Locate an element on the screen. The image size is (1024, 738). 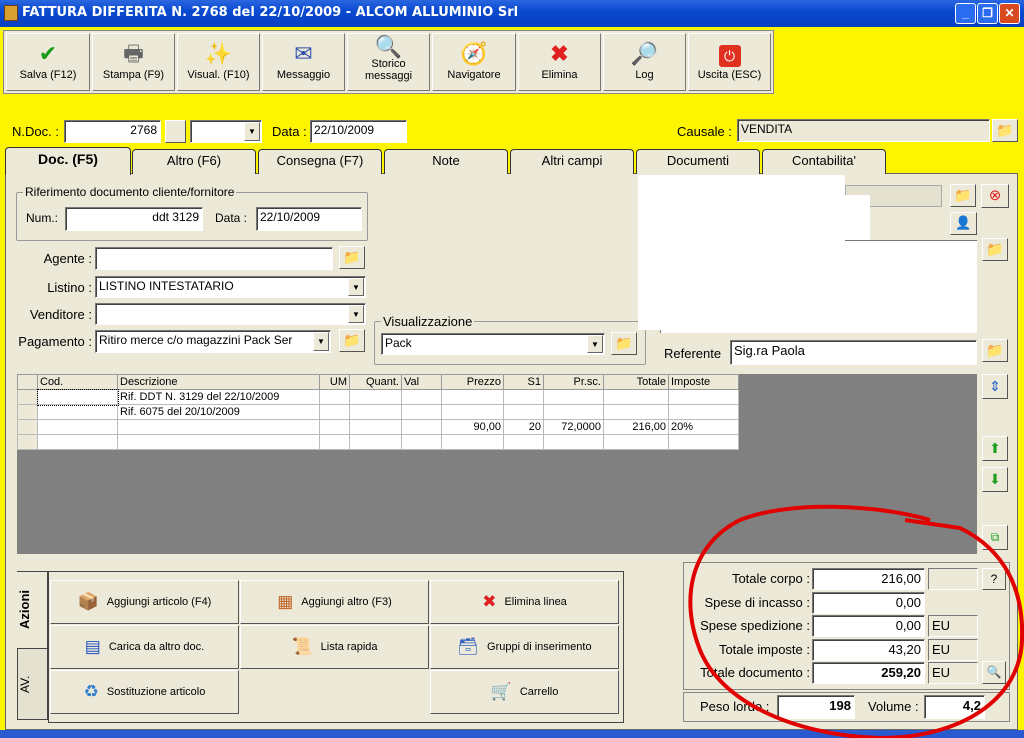
move-button: ⇕ is located at coordinates (995, 386).